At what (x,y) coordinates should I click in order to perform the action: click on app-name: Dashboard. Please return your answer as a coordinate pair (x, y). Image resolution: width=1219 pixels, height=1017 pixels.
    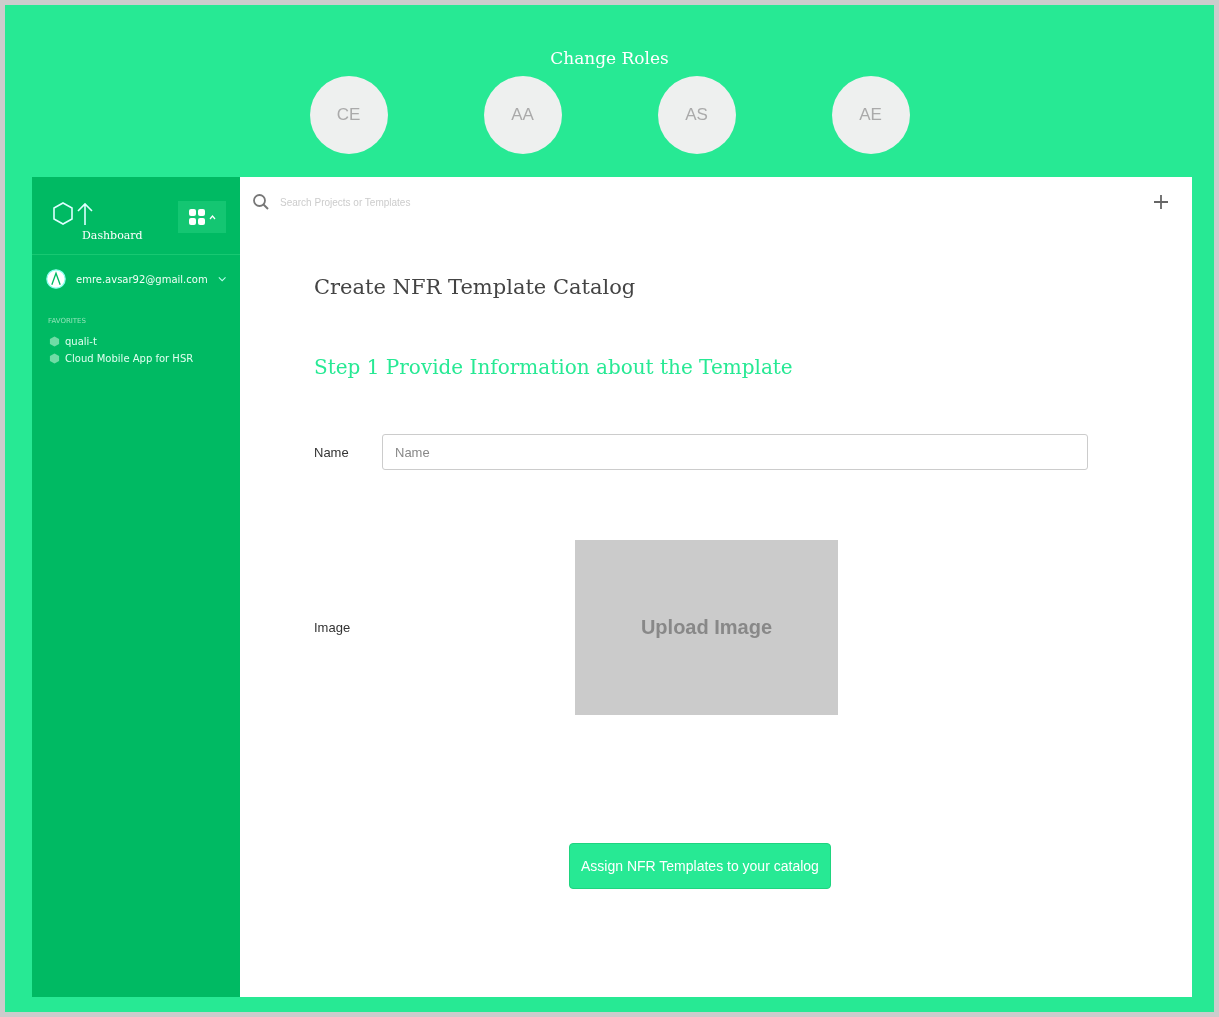
    Looking at the image, I should click on (112, 235).